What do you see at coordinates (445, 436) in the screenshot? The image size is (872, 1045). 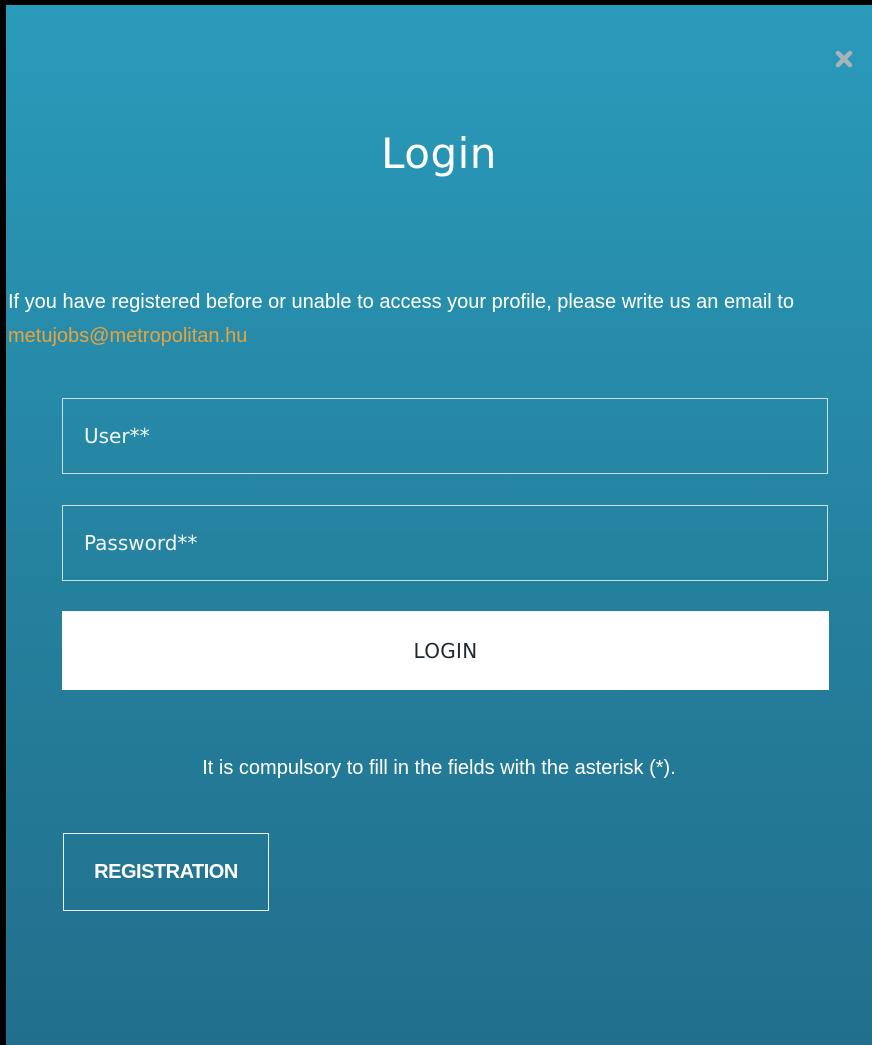 I see `user-input` at bounding box center [445, 436].